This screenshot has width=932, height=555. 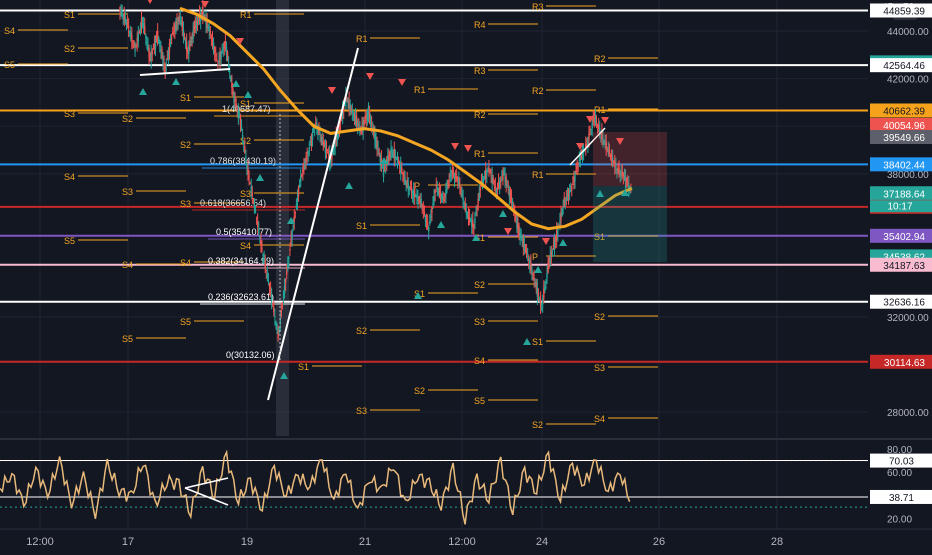 What do you see at coordinates (365, 542) in the screenshot?
I see `time-tick-label: 21` at bounding box center [365, 542].